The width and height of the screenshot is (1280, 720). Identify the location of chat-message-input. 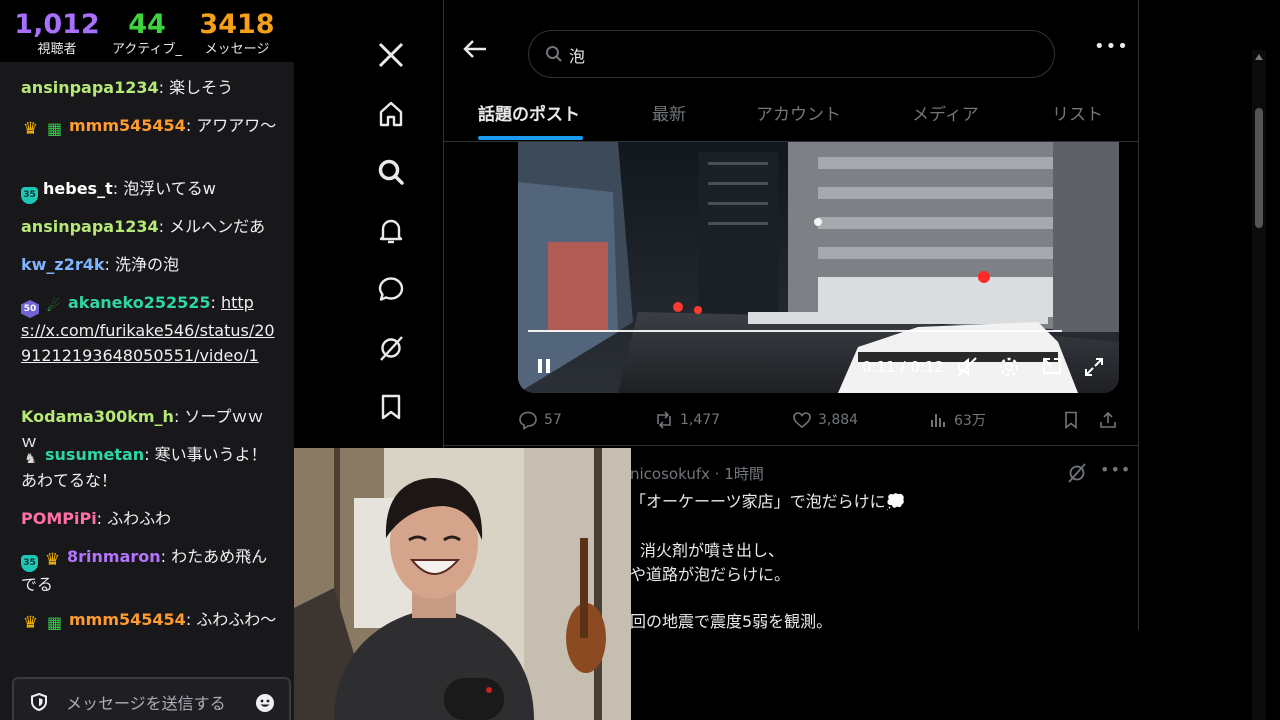
(156, 703).